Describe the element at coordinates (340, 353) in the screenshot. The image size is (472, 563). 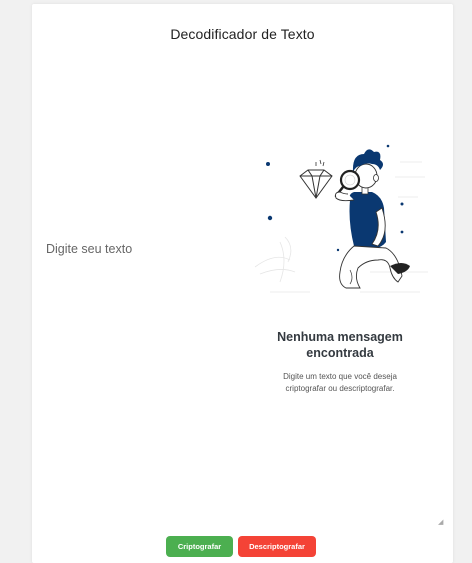
I see `empty-state-title-line2: encontrada` at that location.